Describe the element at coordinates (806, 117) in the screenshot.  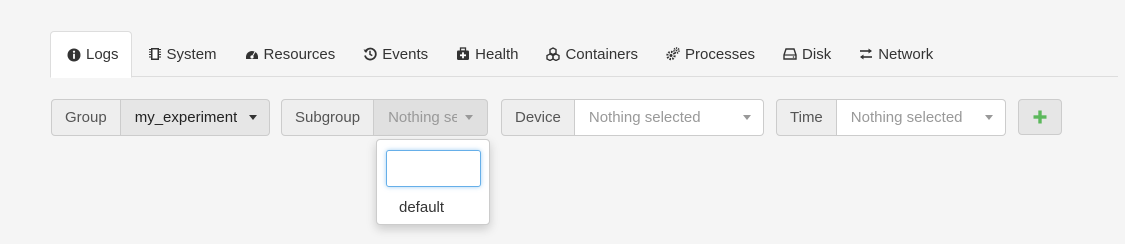
I see `time-label: Time` at that location.